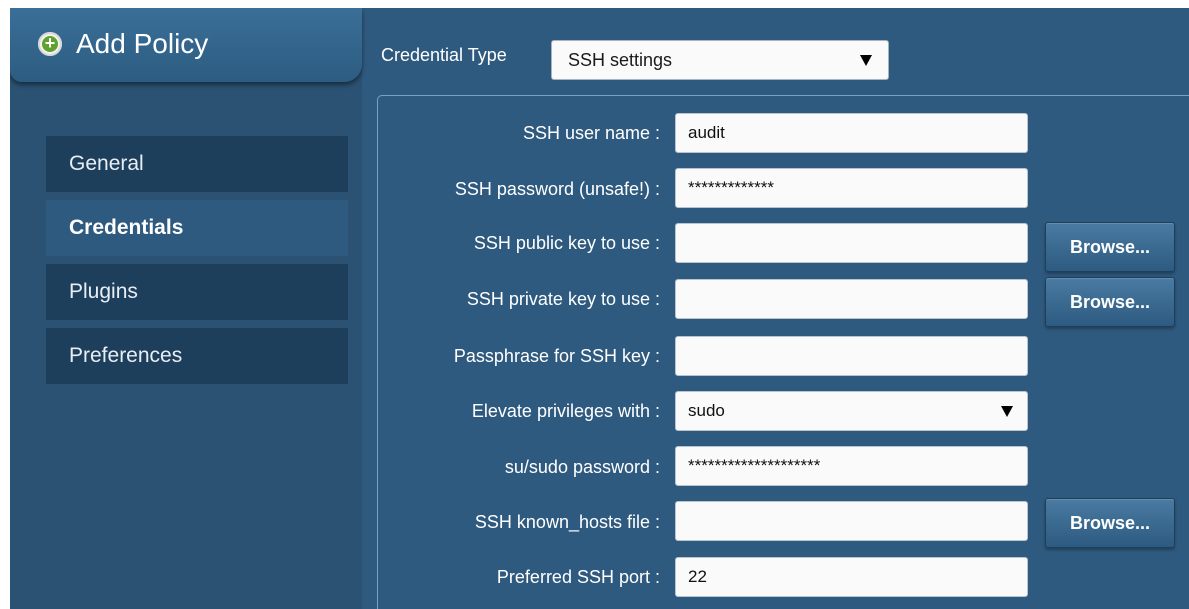  I want to click on known-hosts-label: SSH known_hosts file :, so click(567, 522).